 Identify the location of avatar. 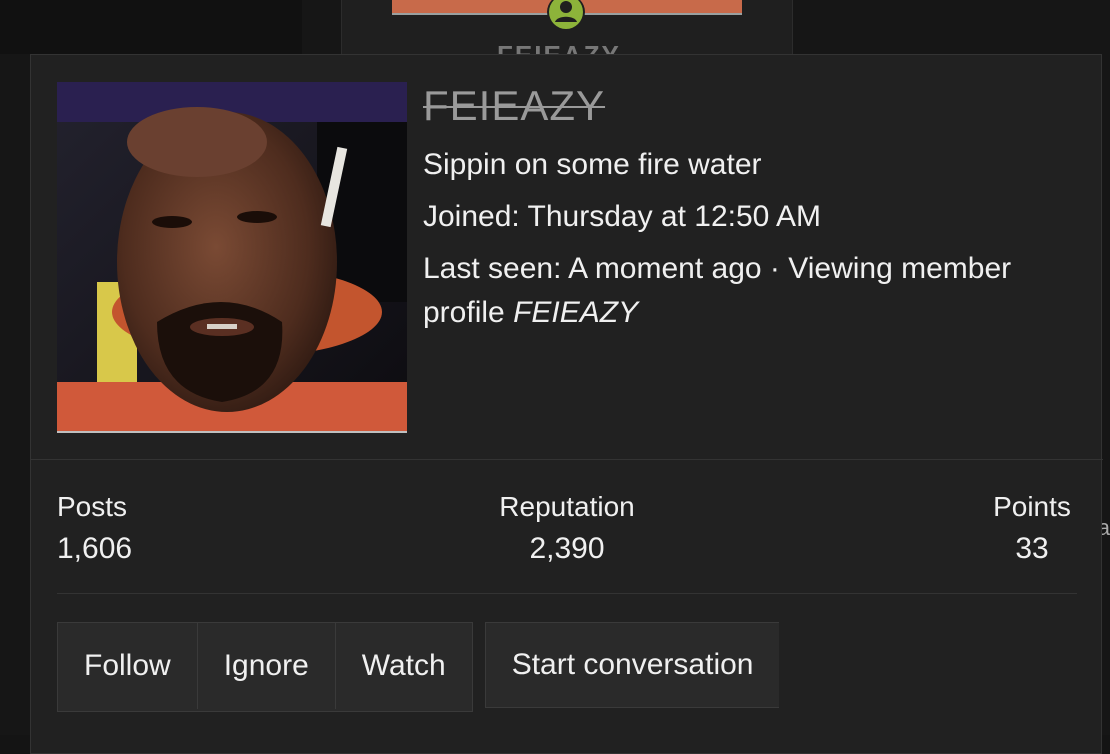
(232, 257).